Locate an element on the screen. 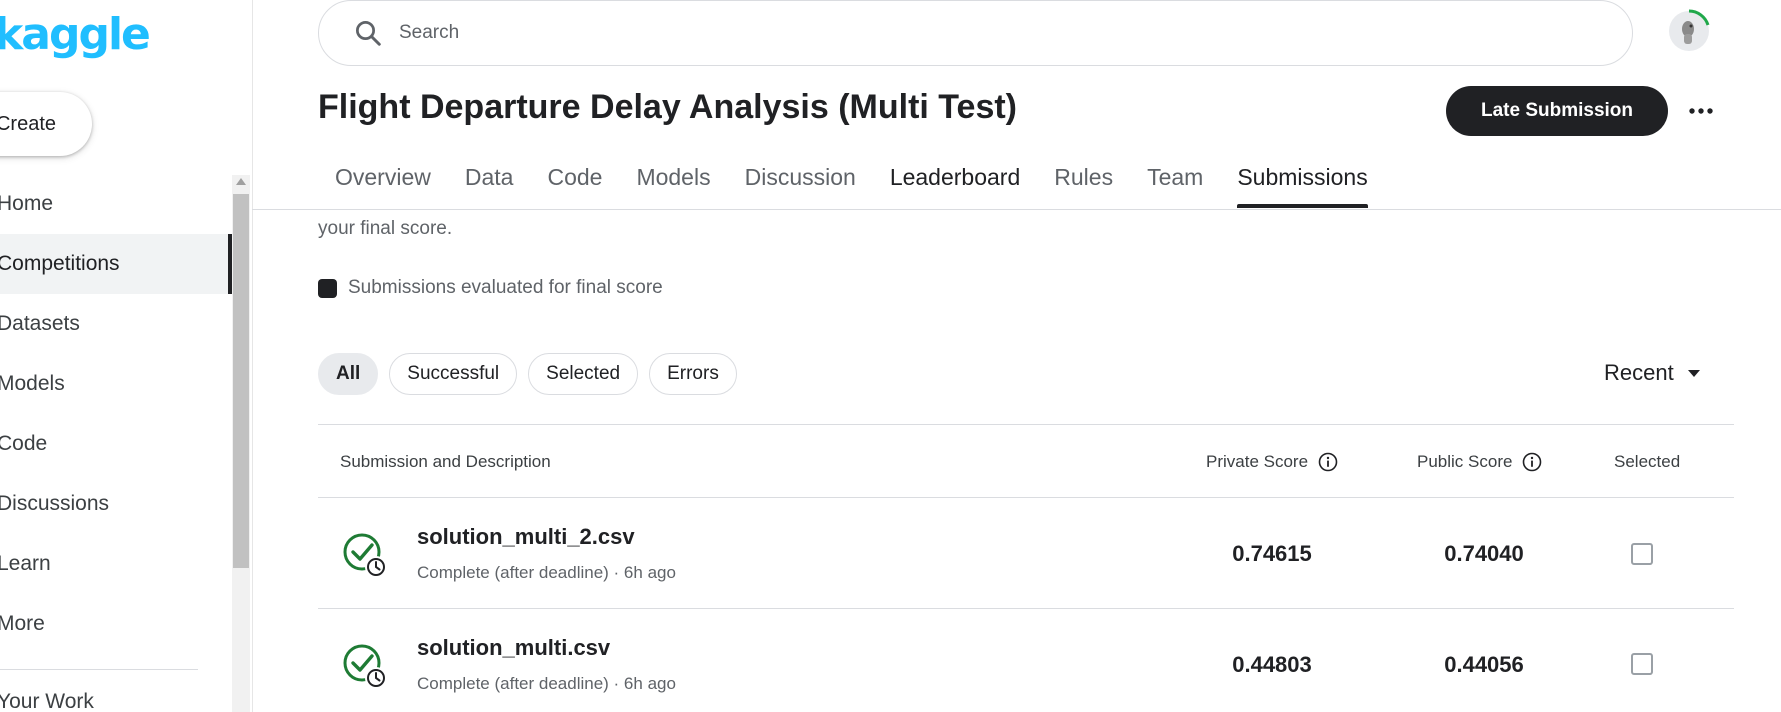 Image resolution: width=1781 pixels, height=712 pixels. sort-dropdown: Recent is located at coordinates (1652, 373).